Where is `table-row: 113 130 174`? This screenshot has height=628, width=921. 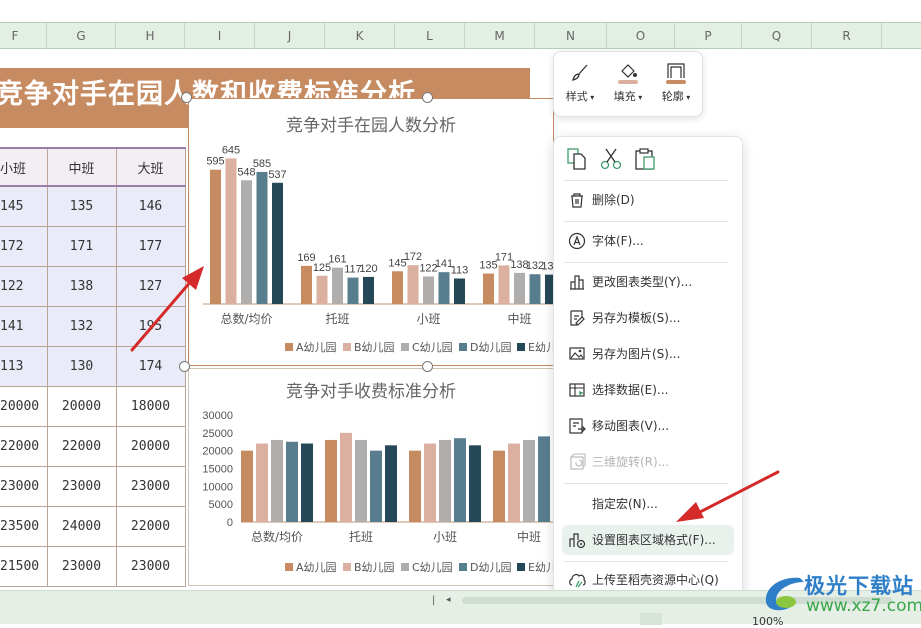
table-row: 113 130 174 is located at coordinates (93, 366).